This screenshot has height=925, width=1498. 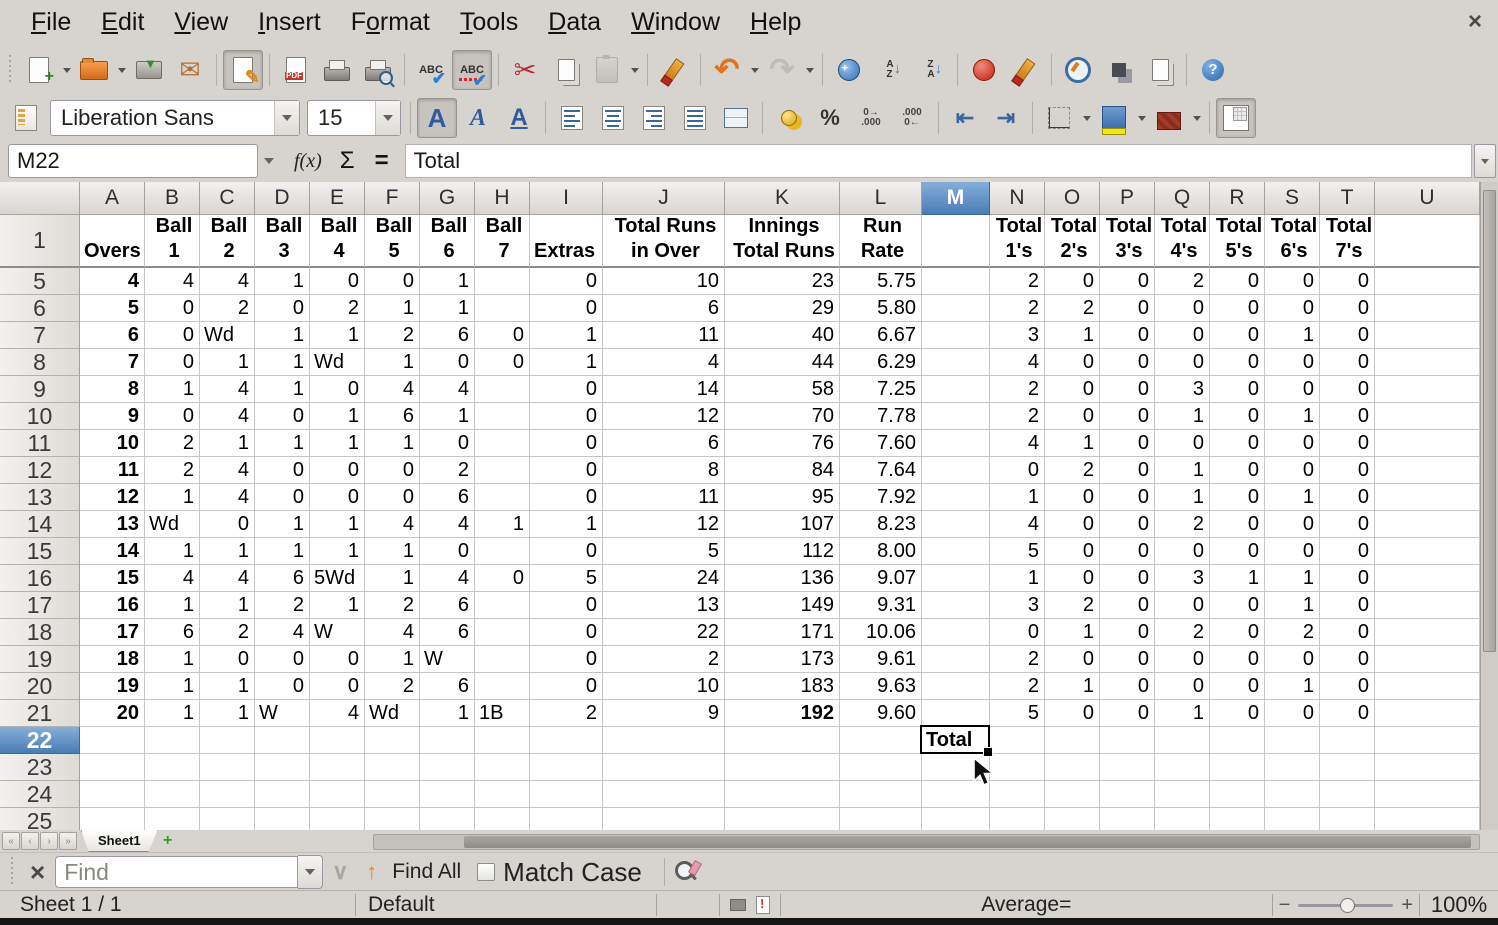 What do you see at coordinates (201, 22) in the screenshot?
I see `menu-view: View` at bounding box center [201, 22].